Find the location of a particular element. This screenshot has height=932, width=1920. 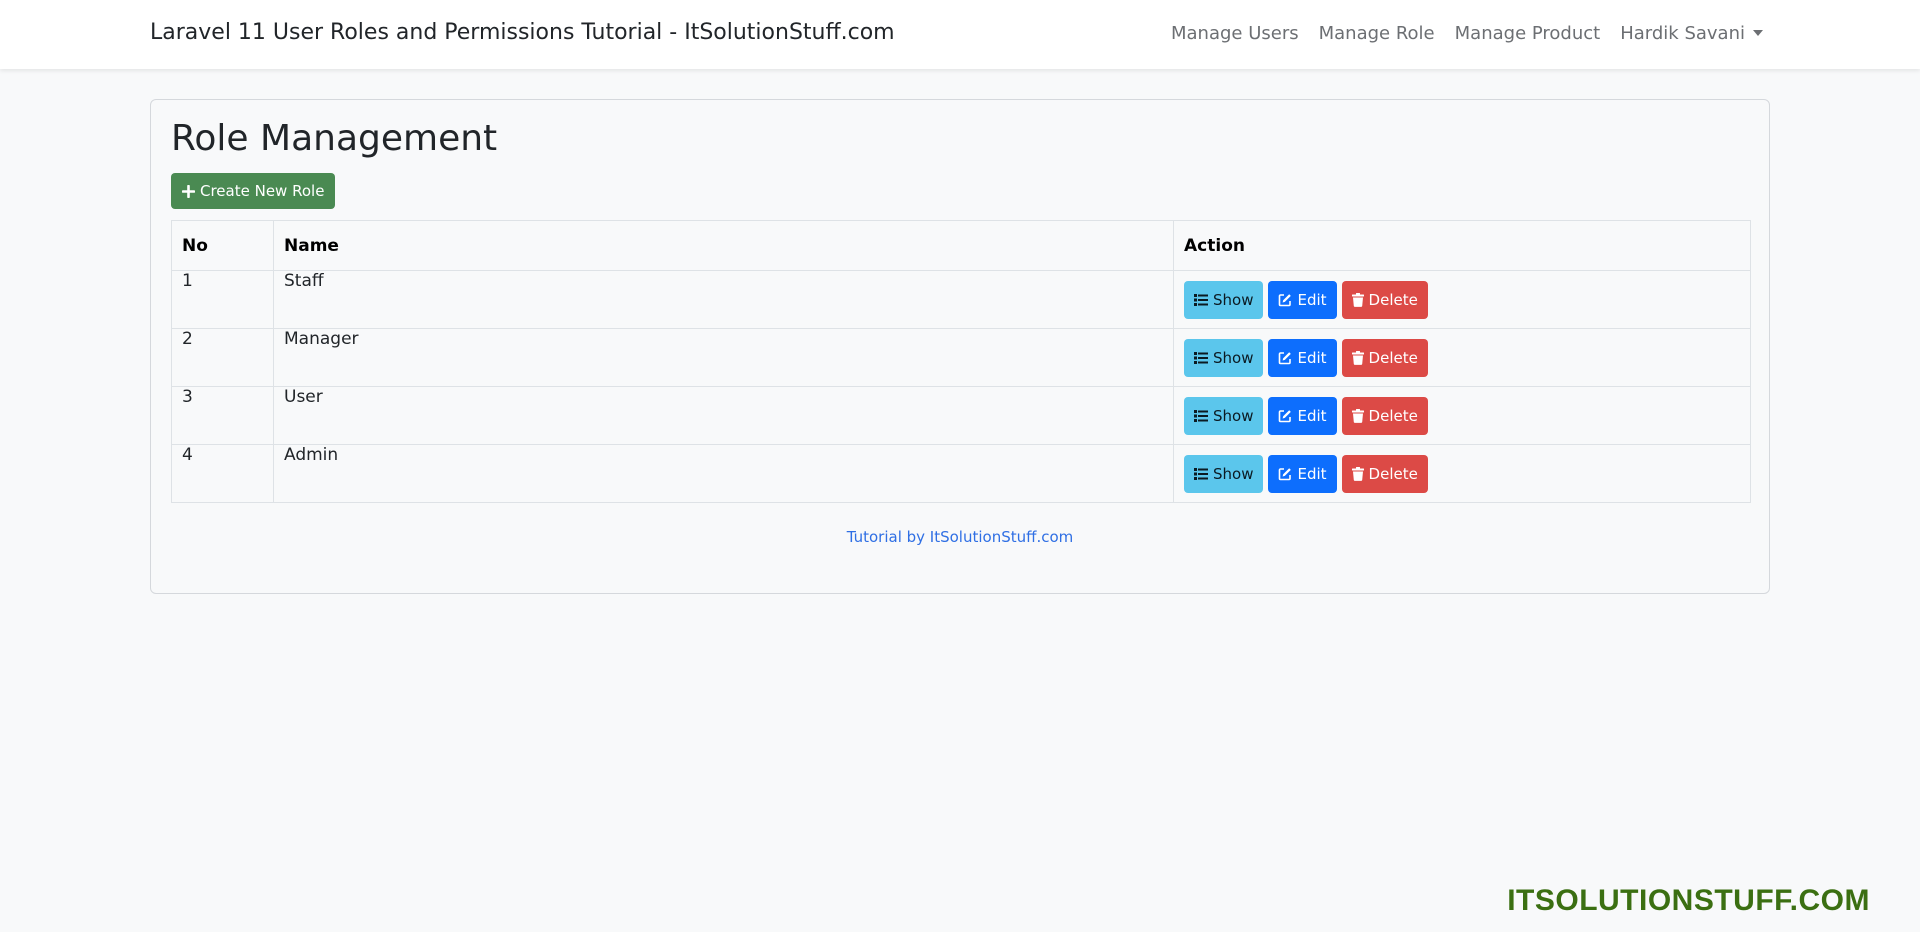

row-no: 3 is located at coordinates (222, 415).